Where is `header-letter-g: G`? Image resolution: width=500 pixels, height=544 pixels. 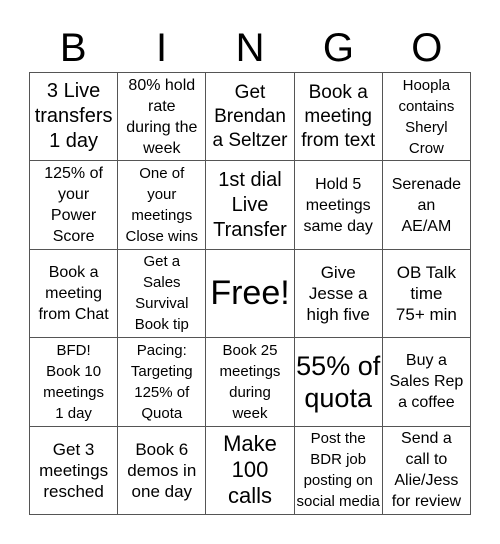 header-letter-g: G is located at coordinates (338, 48).